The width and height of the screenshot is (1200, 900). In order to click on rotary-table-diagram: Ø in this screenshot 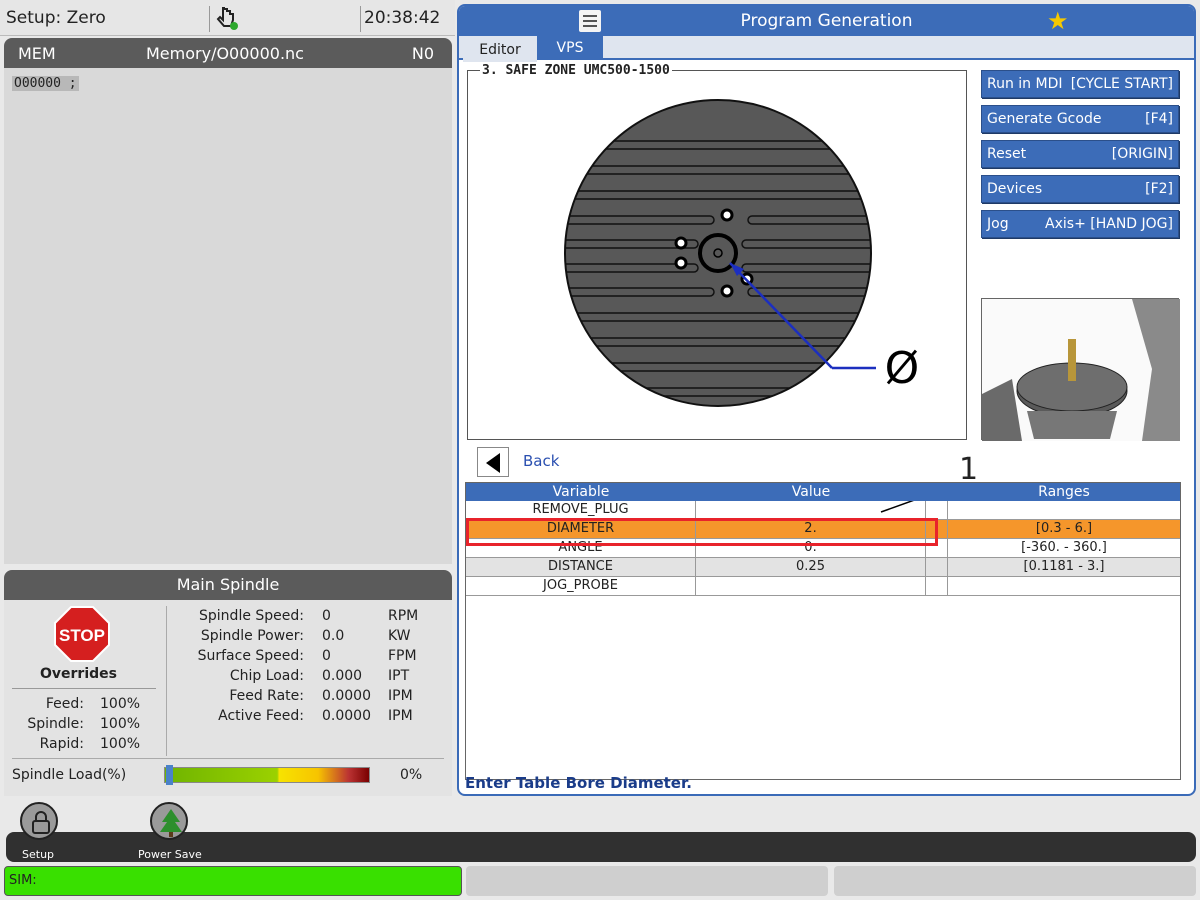, I will do `click(742, 253)`.